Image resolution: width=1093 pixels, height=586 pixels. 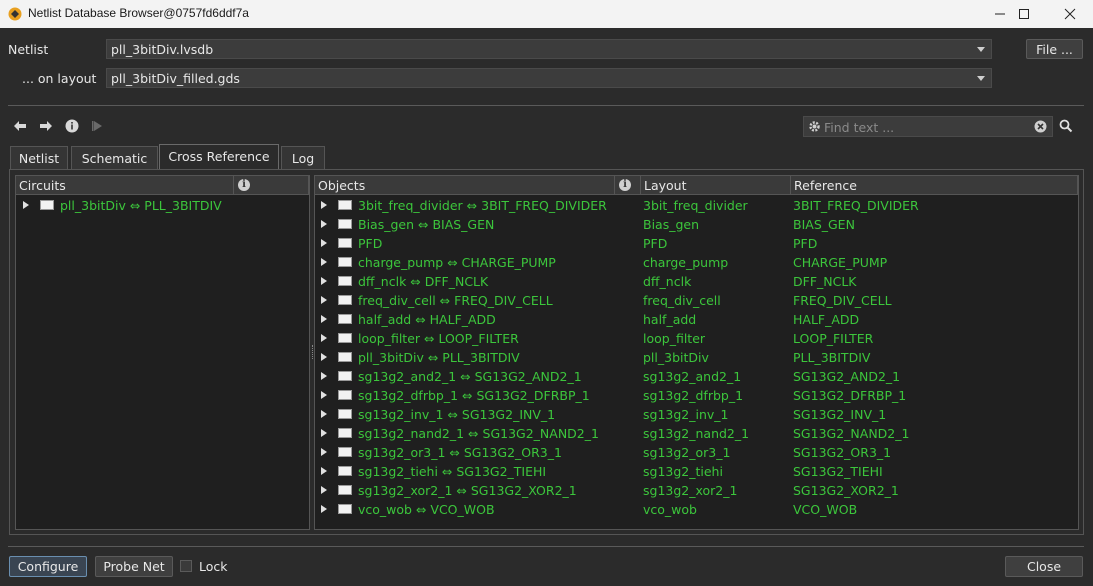 I want to click on search-icon, so click(x=1066, y=126).